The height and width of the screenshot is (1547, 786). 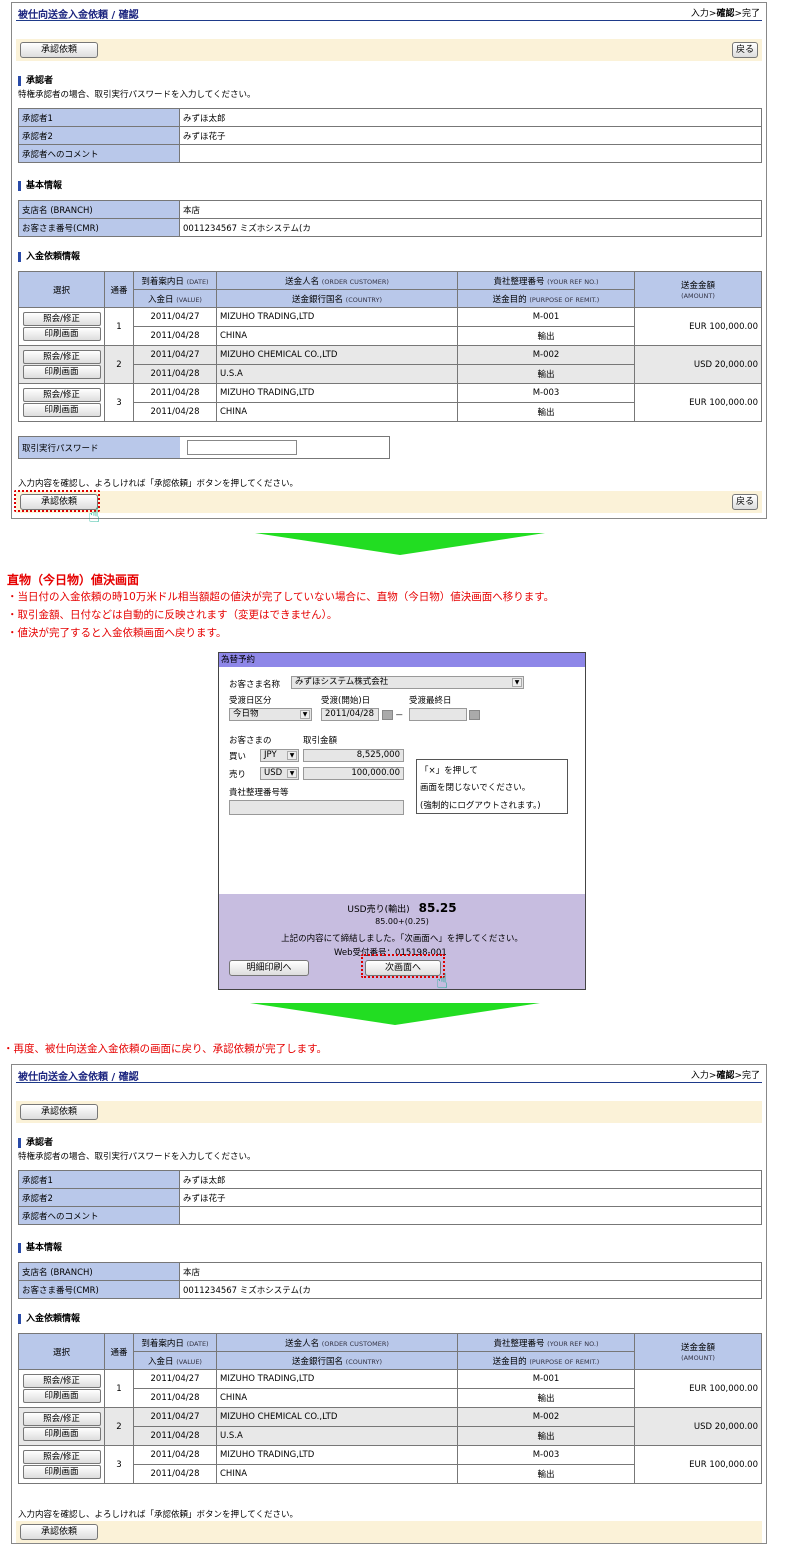 I want to click on ref-no: M-001, so click(x=546, y=317).